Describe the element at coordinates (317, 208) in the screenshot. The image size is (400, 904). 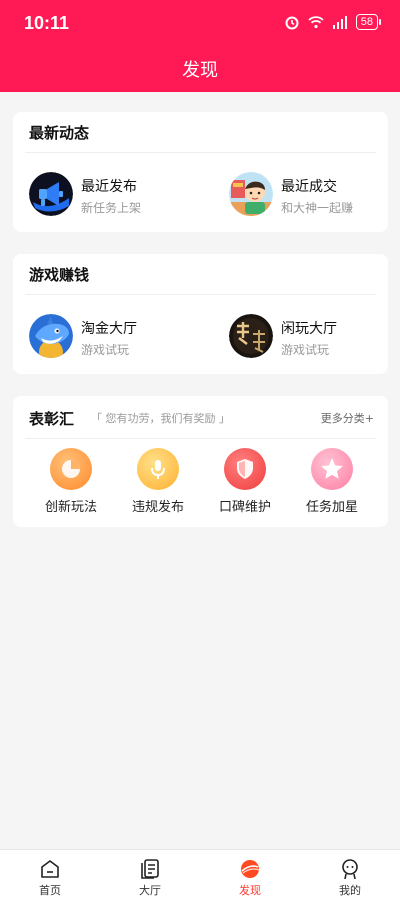
I see `recent-deal-subtitle: 和大神一起赚` at that location.